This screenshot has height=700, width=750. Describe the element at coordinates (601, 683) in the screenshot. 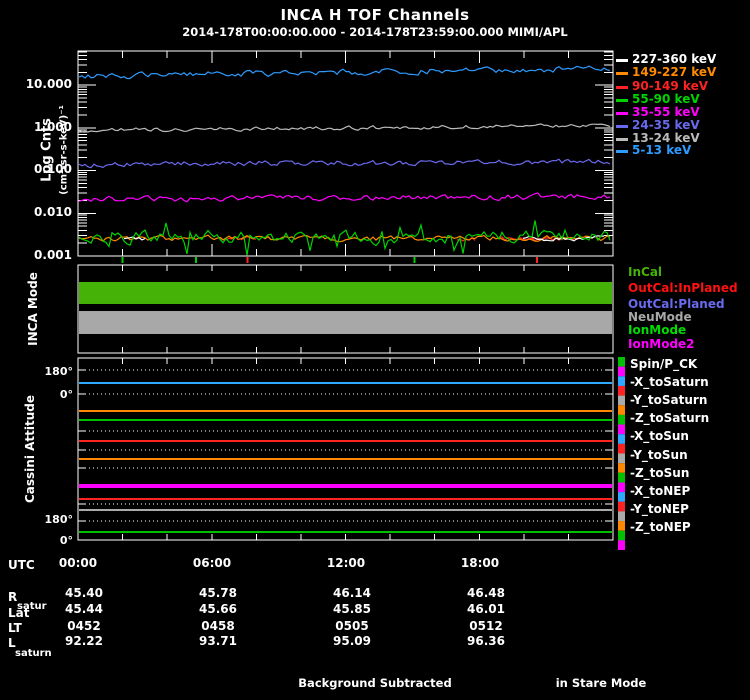

I see `footer-stare-mode: in Stare Mode` at that location.